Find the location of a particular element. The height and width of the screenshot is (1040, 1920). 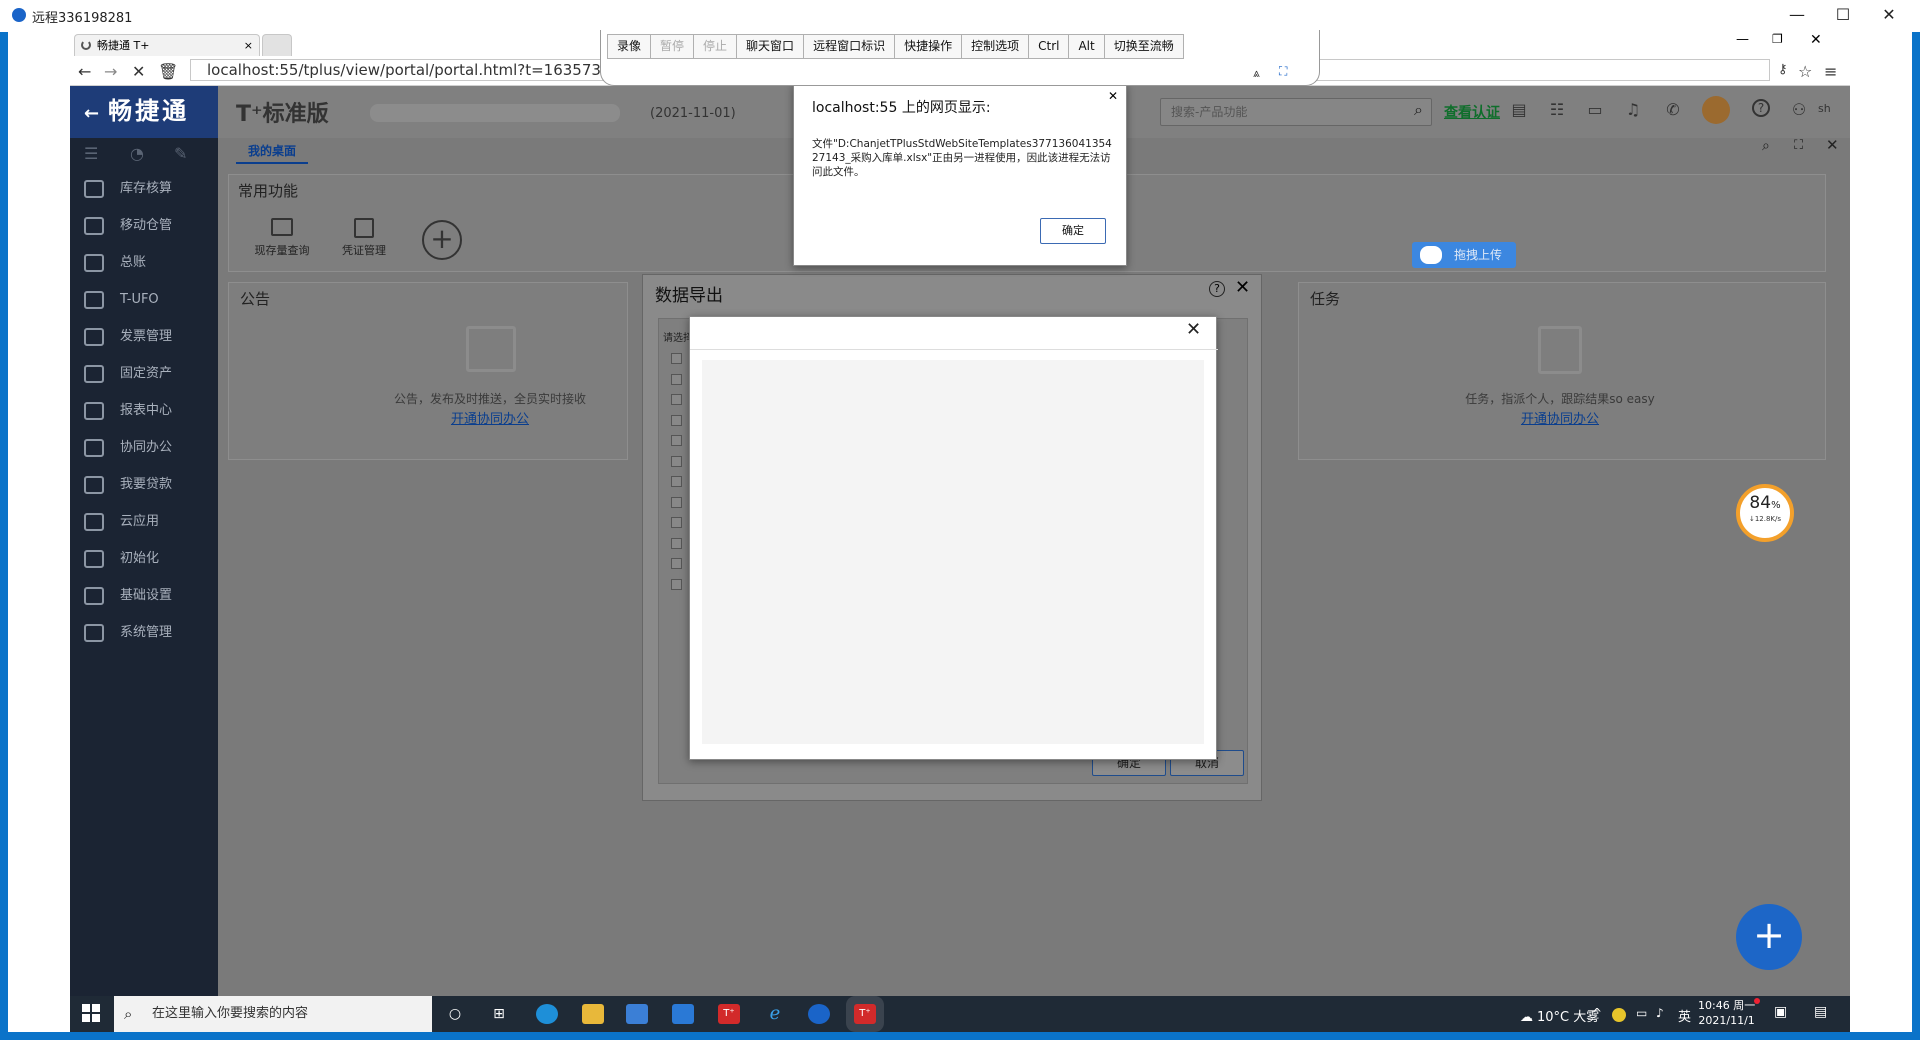

shortcut-ops-button: 快捷操作 is located at coordinates (928, 46).